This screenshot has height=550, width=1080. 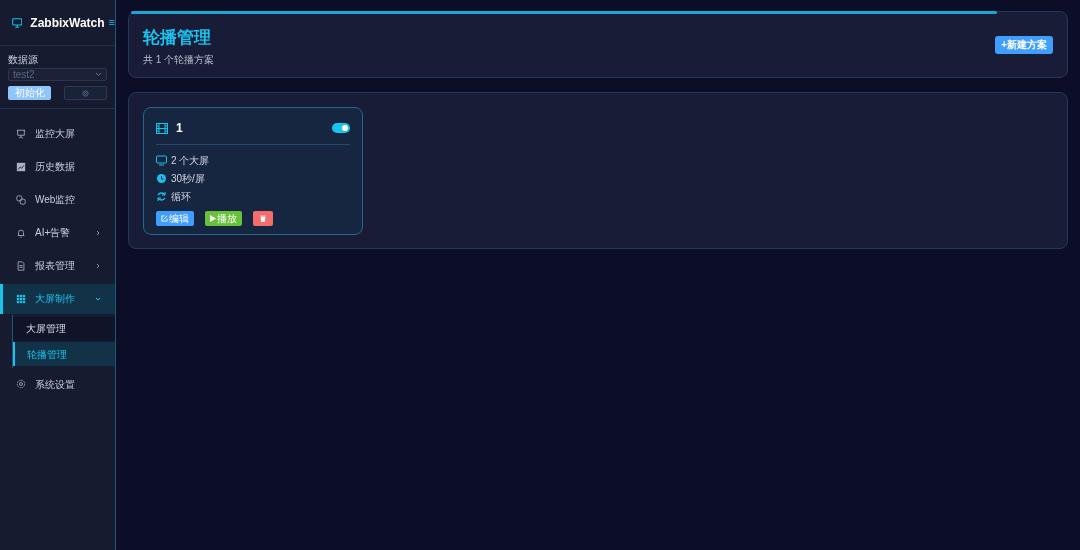 I want to click on clock-icon, so click(x=161, y=178).